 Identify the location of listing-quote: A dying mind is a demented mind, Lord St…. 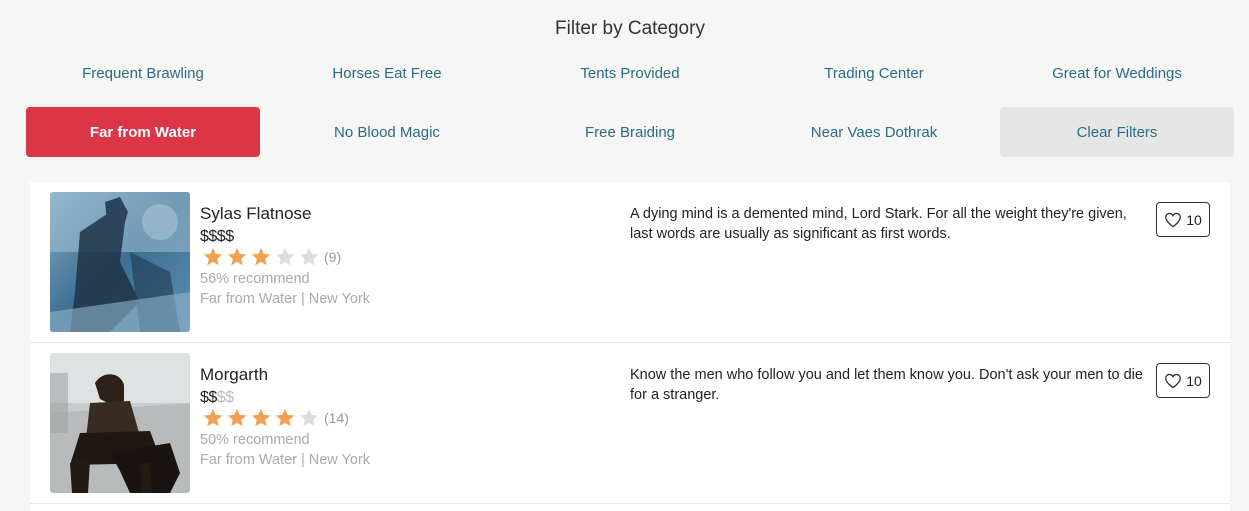
(878, 224).